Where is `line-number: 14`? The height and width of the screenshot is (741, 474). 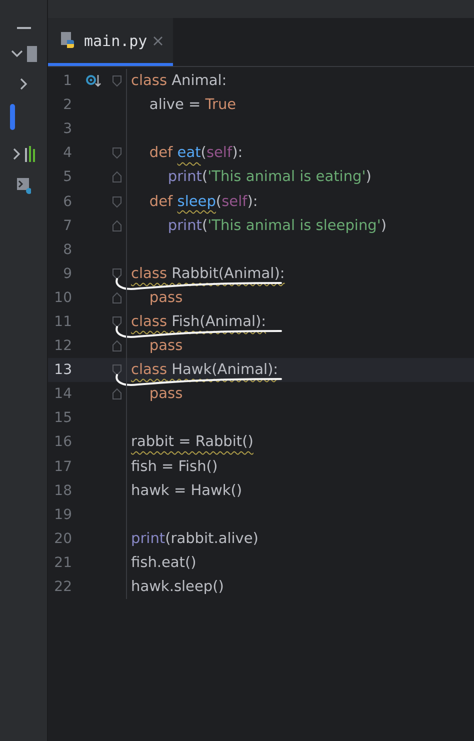 line-number: 14 is located at coordinates (62, 394).